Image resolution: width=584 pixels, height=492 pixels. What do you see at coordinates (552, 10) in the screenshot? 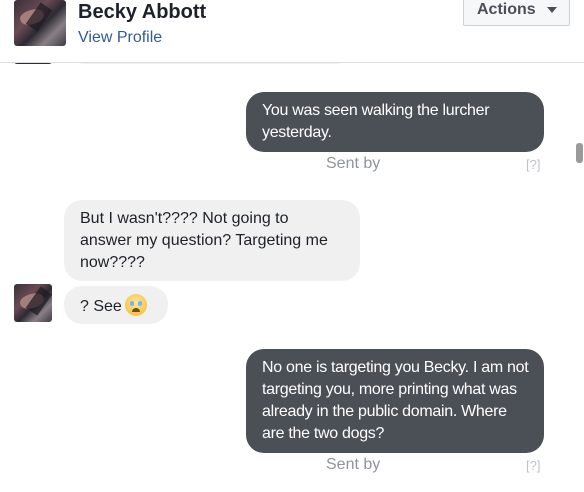
I see `chevron-down-icon` at bounding box center [552, 10].